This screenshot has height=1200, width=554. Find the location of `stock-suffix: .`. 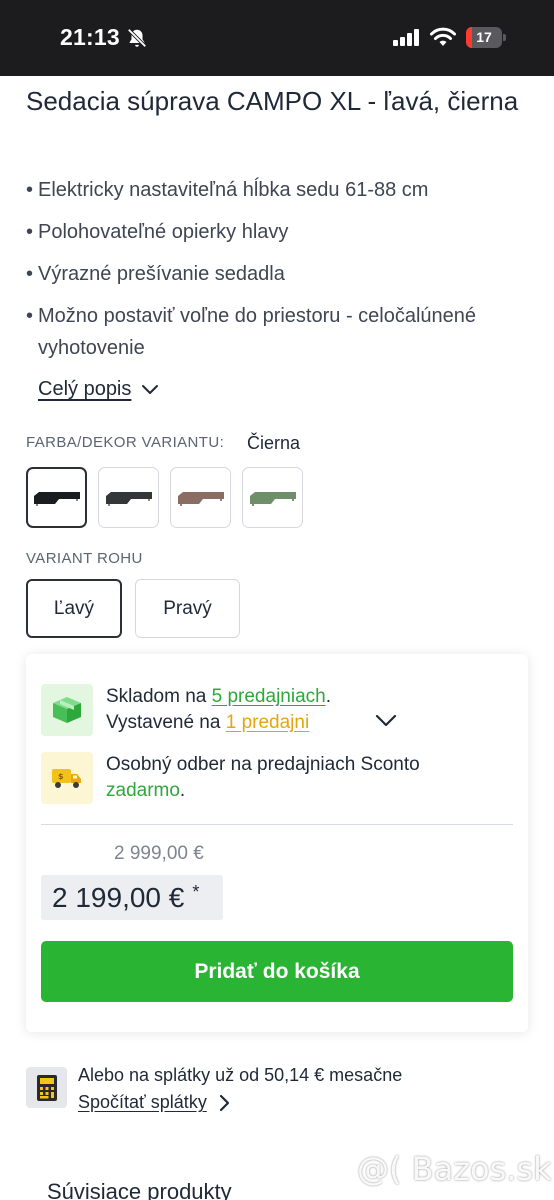

stock-suffix: . is located at coordinates (328, 696).